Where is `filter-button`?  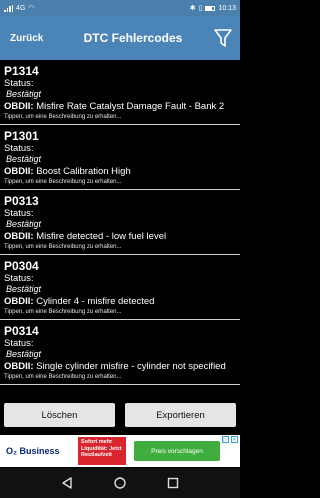 filter-button is located at coordinates (223, 38).